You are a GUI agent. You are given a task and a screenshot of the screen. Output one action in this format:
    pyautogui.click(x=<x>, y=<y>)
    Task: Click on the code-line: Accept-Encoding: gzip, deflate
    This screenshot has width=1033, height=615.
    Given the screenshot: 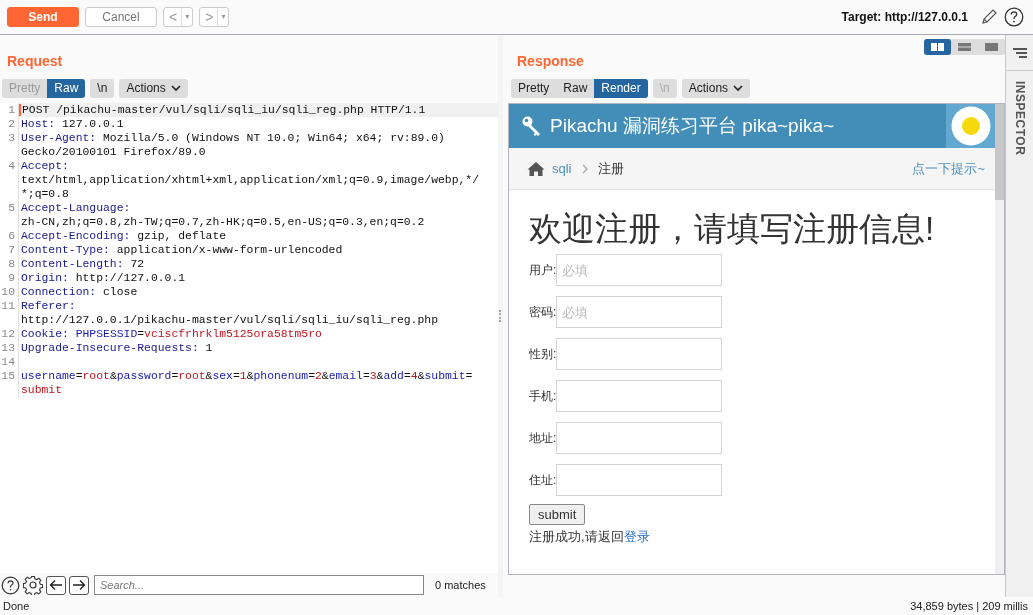 What is the action you would take?
    pyautogui.click(x=124, y=236)
    